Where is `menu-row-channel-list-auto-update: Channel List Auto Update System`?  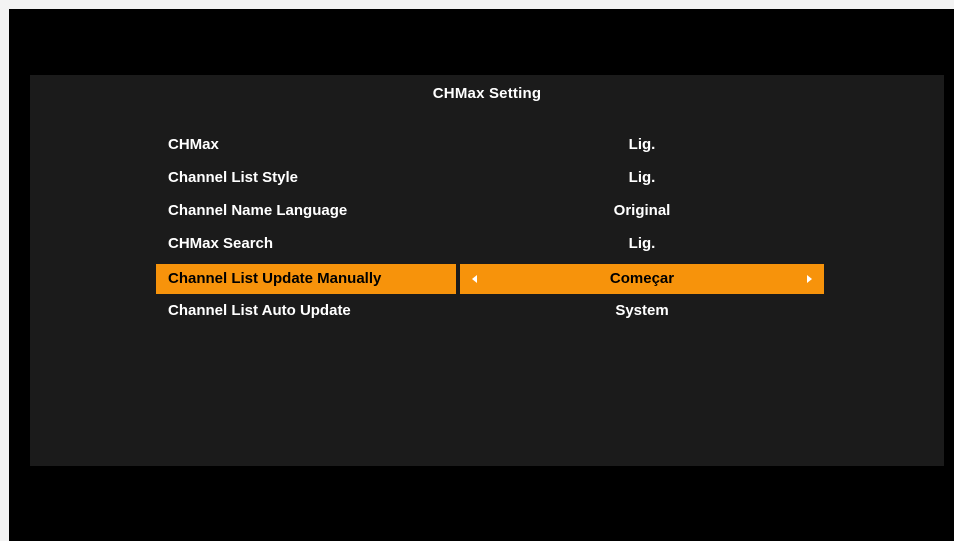
menu-row-channel-list-auto-update: Channel List Auto Update System is located at coordinates (487, 311).